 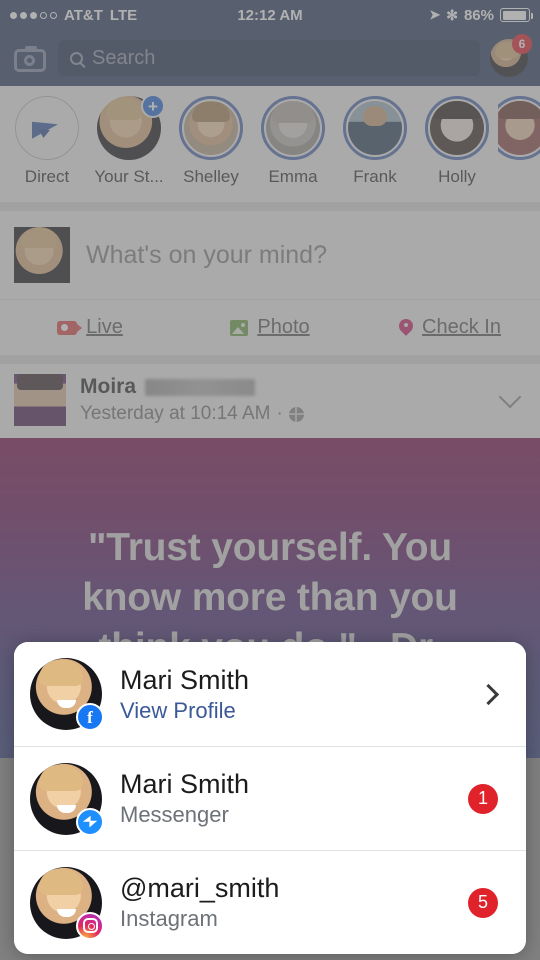 I want to click on unread-count-badge: 1, so click(x=483, y=798).